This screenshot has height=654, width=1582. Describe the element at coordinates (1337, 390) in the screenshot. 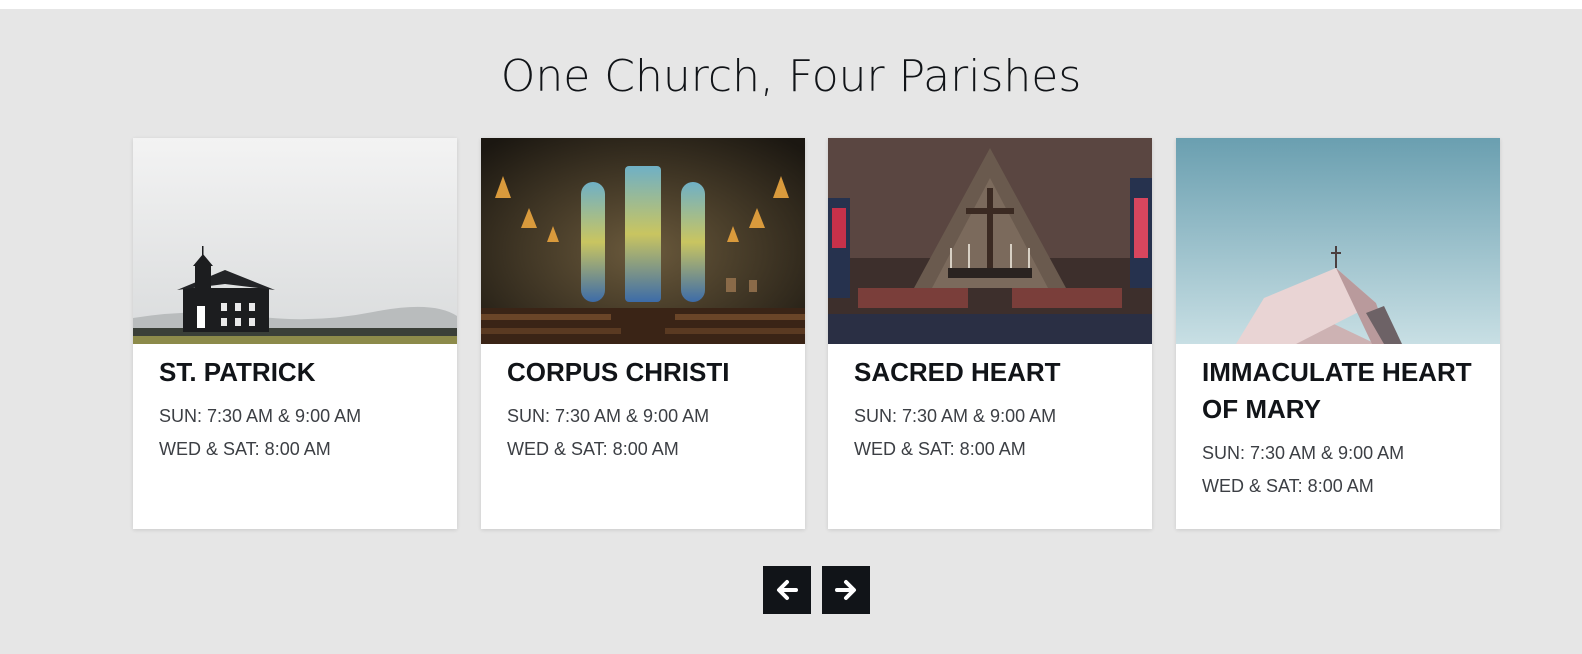

I see `parish-name: IMMACULATE HEART OF MARY` at that location.